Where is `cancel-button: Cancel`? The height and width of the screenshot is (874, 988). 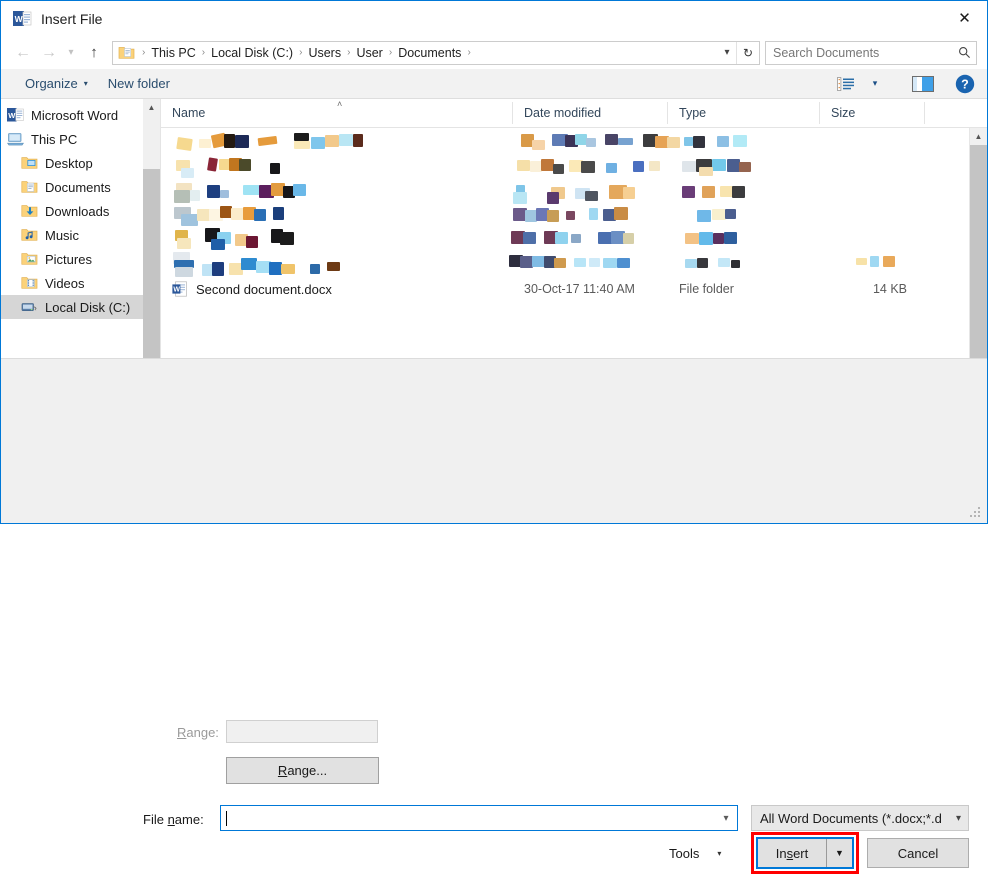 cancel-button: Cancel is located at coordinates (918, 853).